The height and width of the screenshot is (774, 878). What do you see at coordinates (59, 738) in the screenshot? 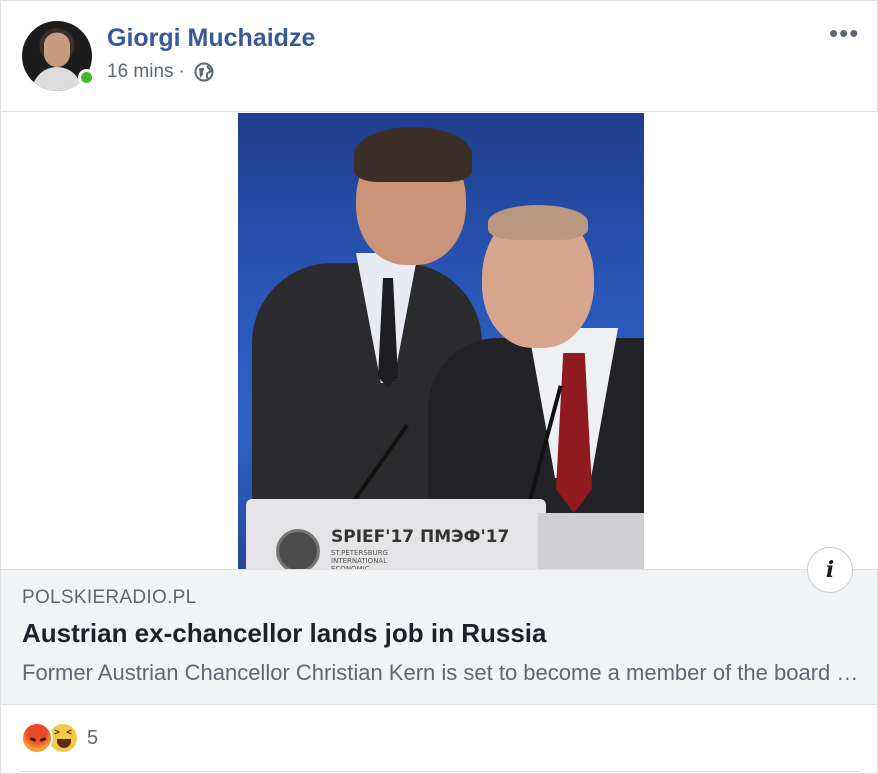
I see `reaction-summary: 5` at bounding box center [59, 738].